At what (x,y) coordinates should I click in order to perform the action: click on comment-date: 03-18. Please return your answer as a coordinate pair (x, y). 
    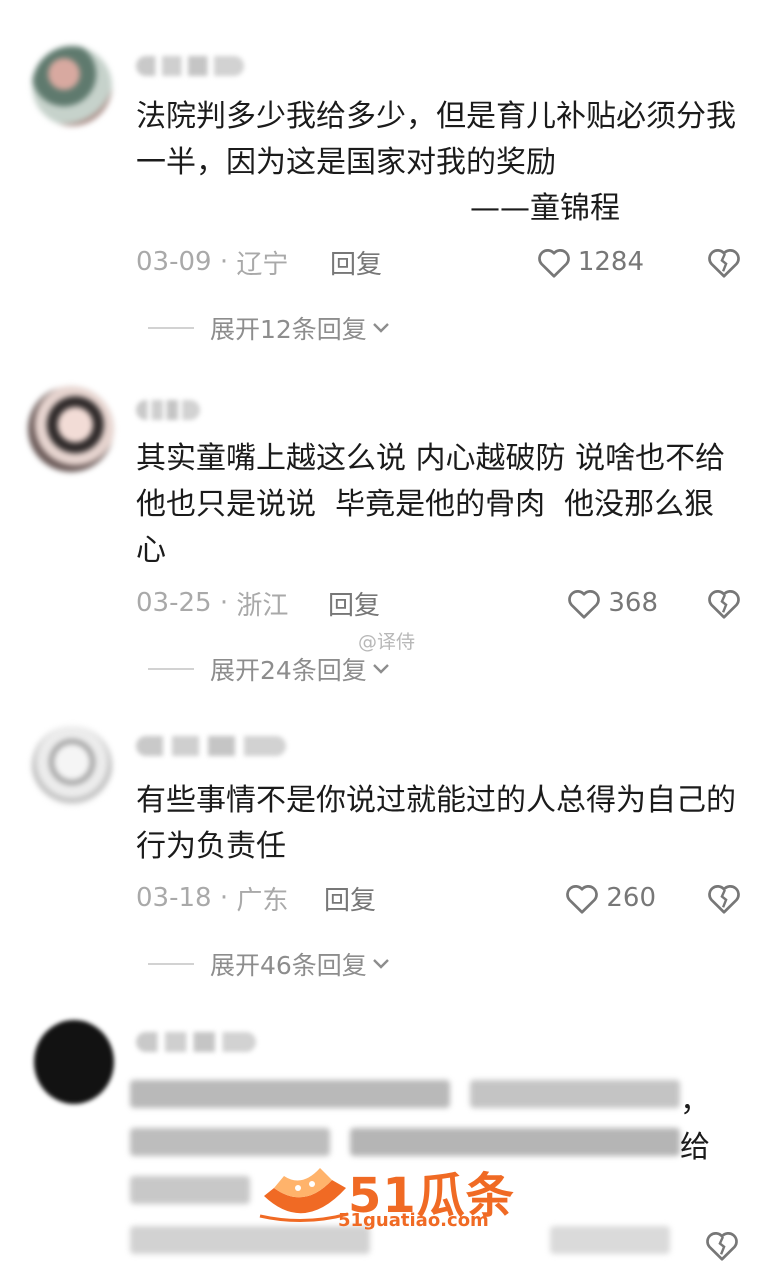
    Looking at the image, I should click on (174, 898).